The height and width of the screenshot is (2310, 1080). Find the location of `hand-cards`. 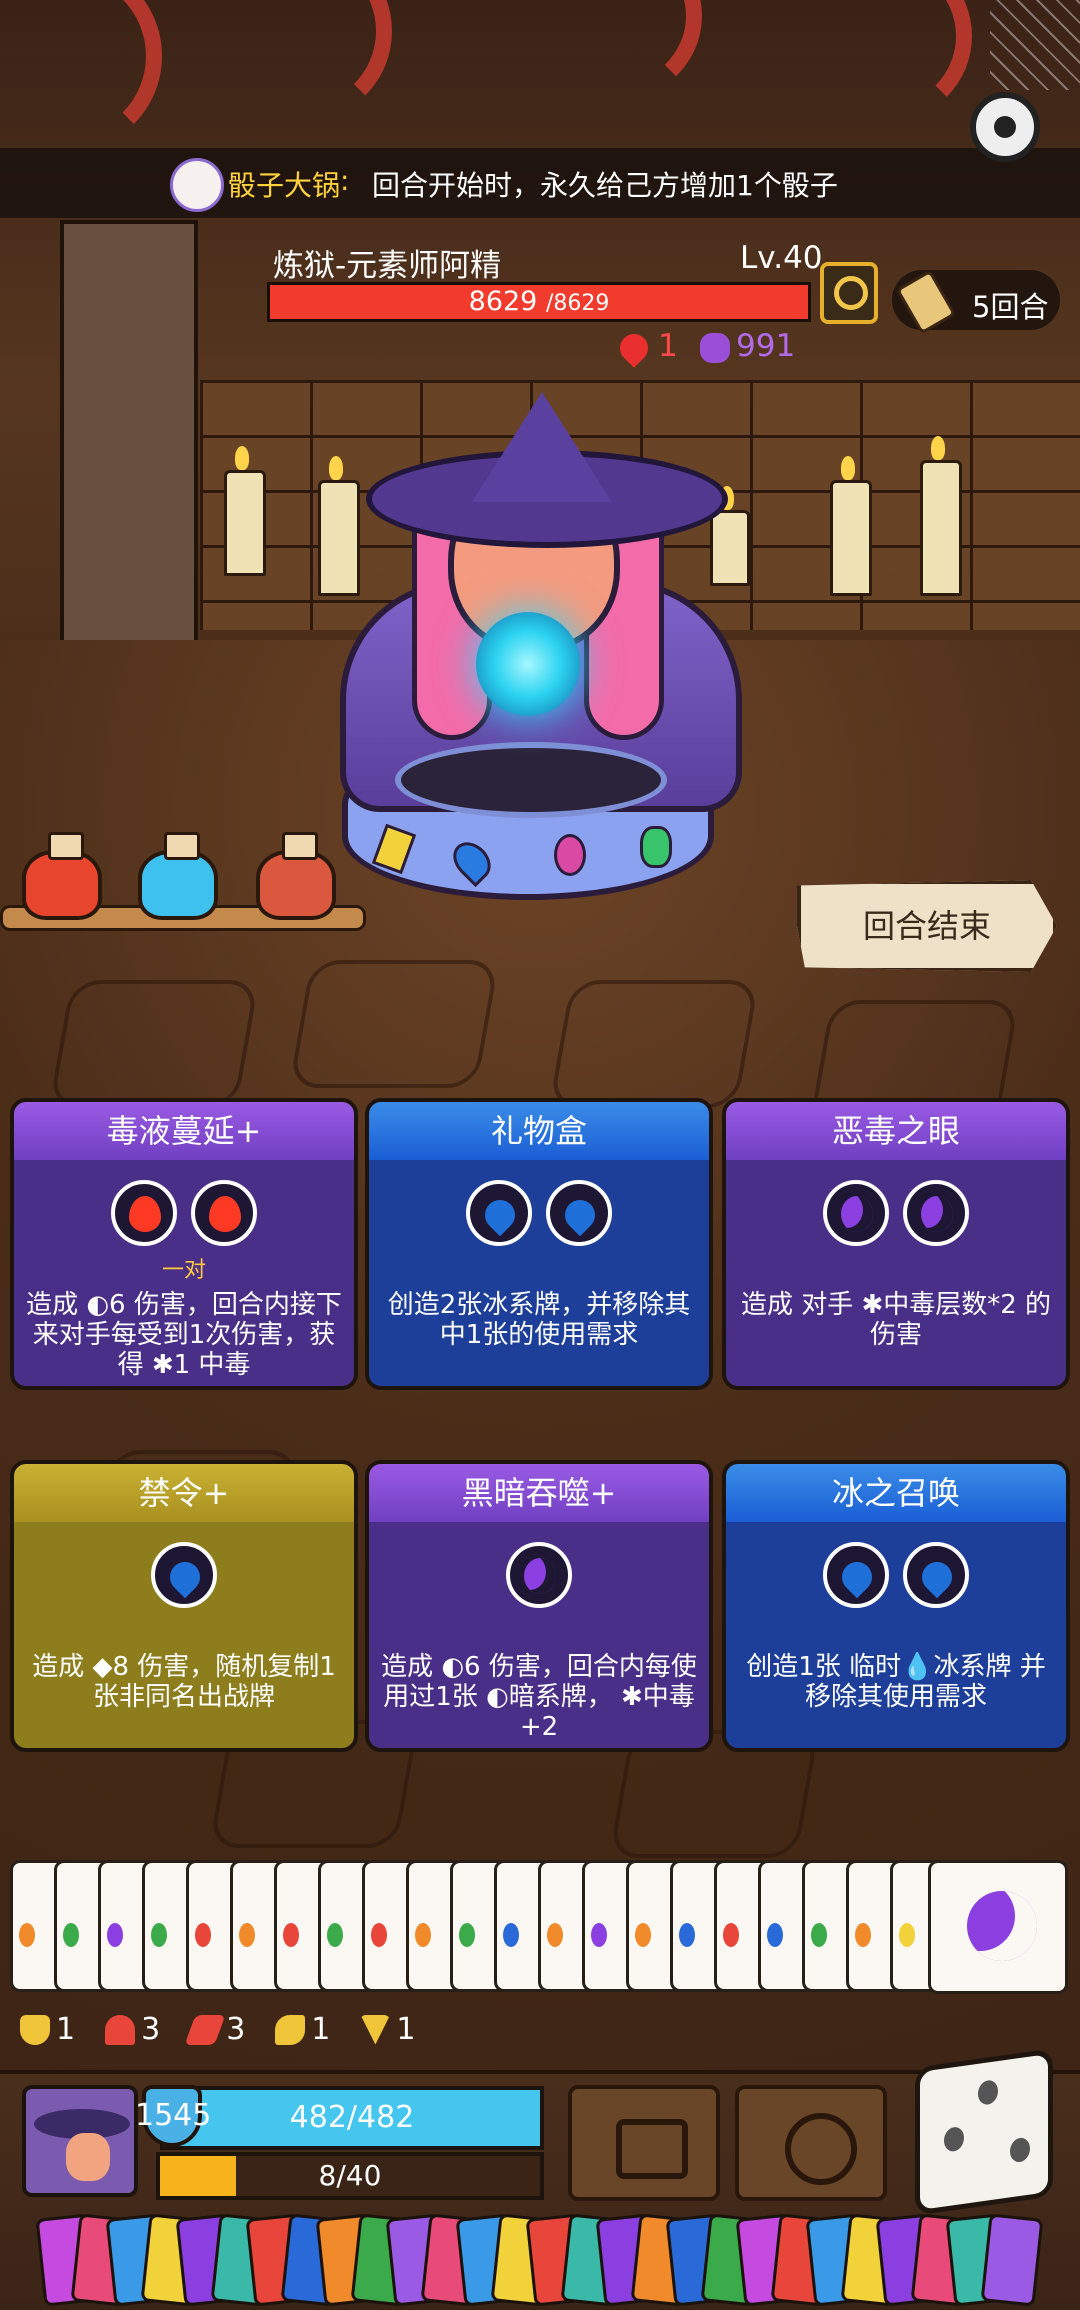

hand-cards is located at coordinates (540, 1928).